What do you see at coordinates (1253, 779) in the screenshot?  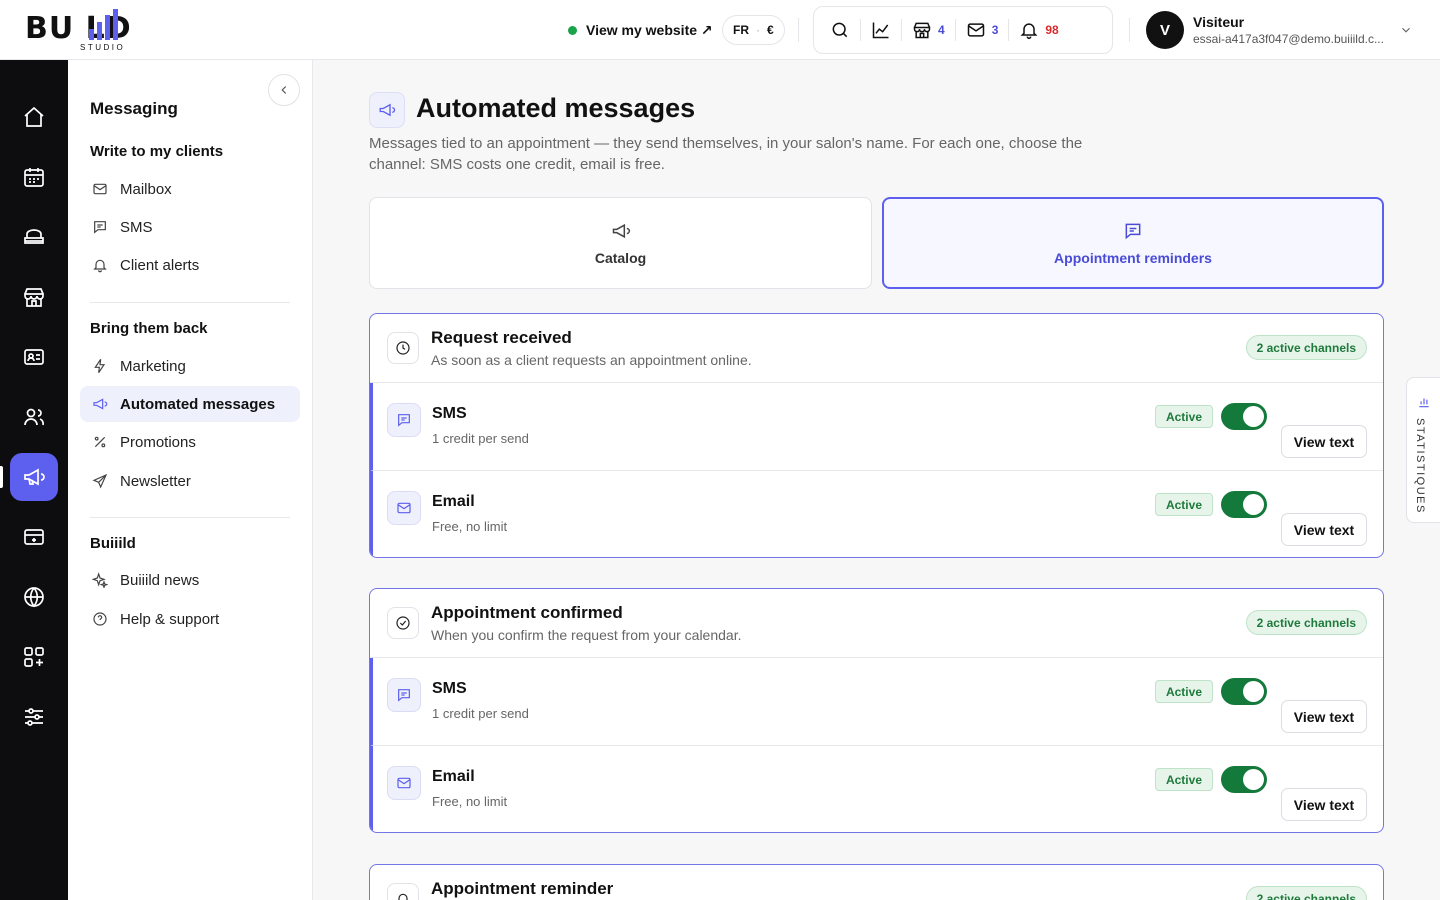 I see `toggle-knob` at bounding box center [1253, 779].